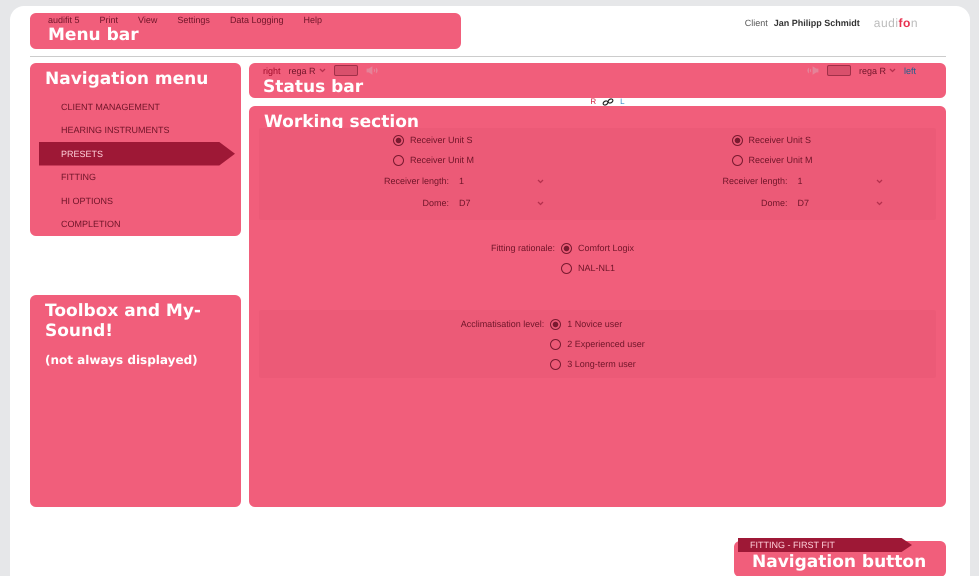 Image resolution: width=979 pixels, height=576 pixels. What do you see at coordinates (593, 102) in the screenshot?
I see `side-label: R` at bounding box center [593, 102].